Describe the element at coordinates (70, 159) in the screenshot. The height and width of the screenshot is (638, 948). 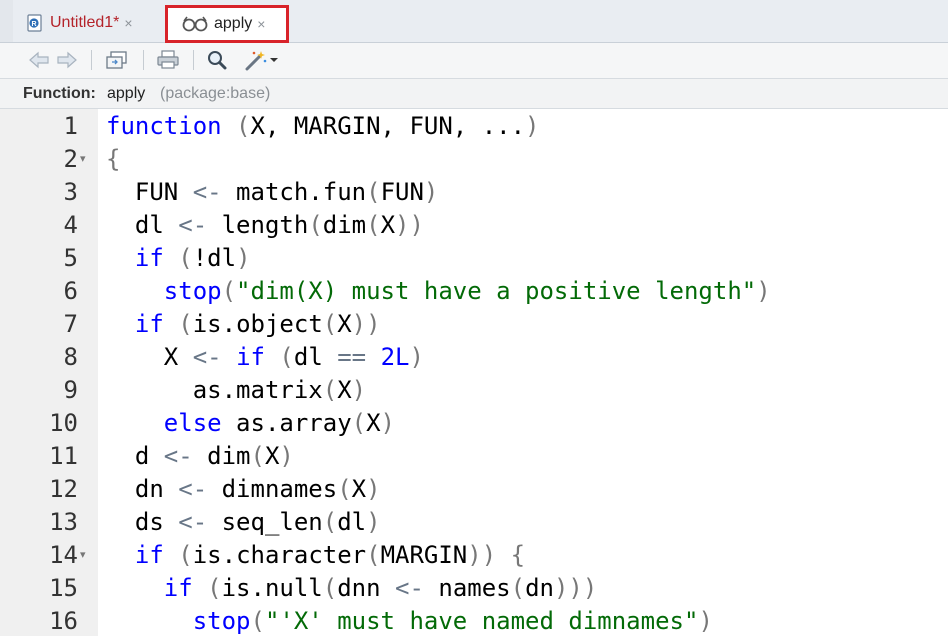
I see `line-number: 2` at that location.